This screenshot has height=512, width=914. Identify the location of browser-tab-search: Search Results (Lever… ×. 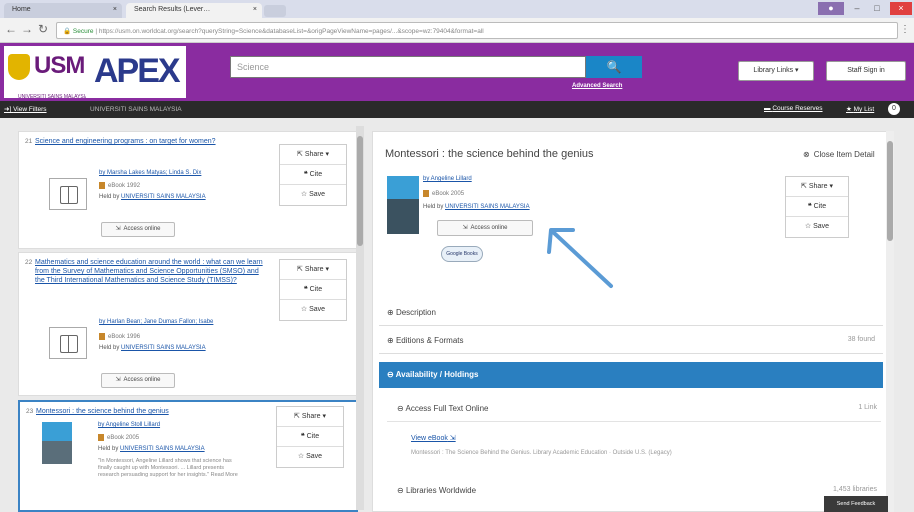
(194, 10).